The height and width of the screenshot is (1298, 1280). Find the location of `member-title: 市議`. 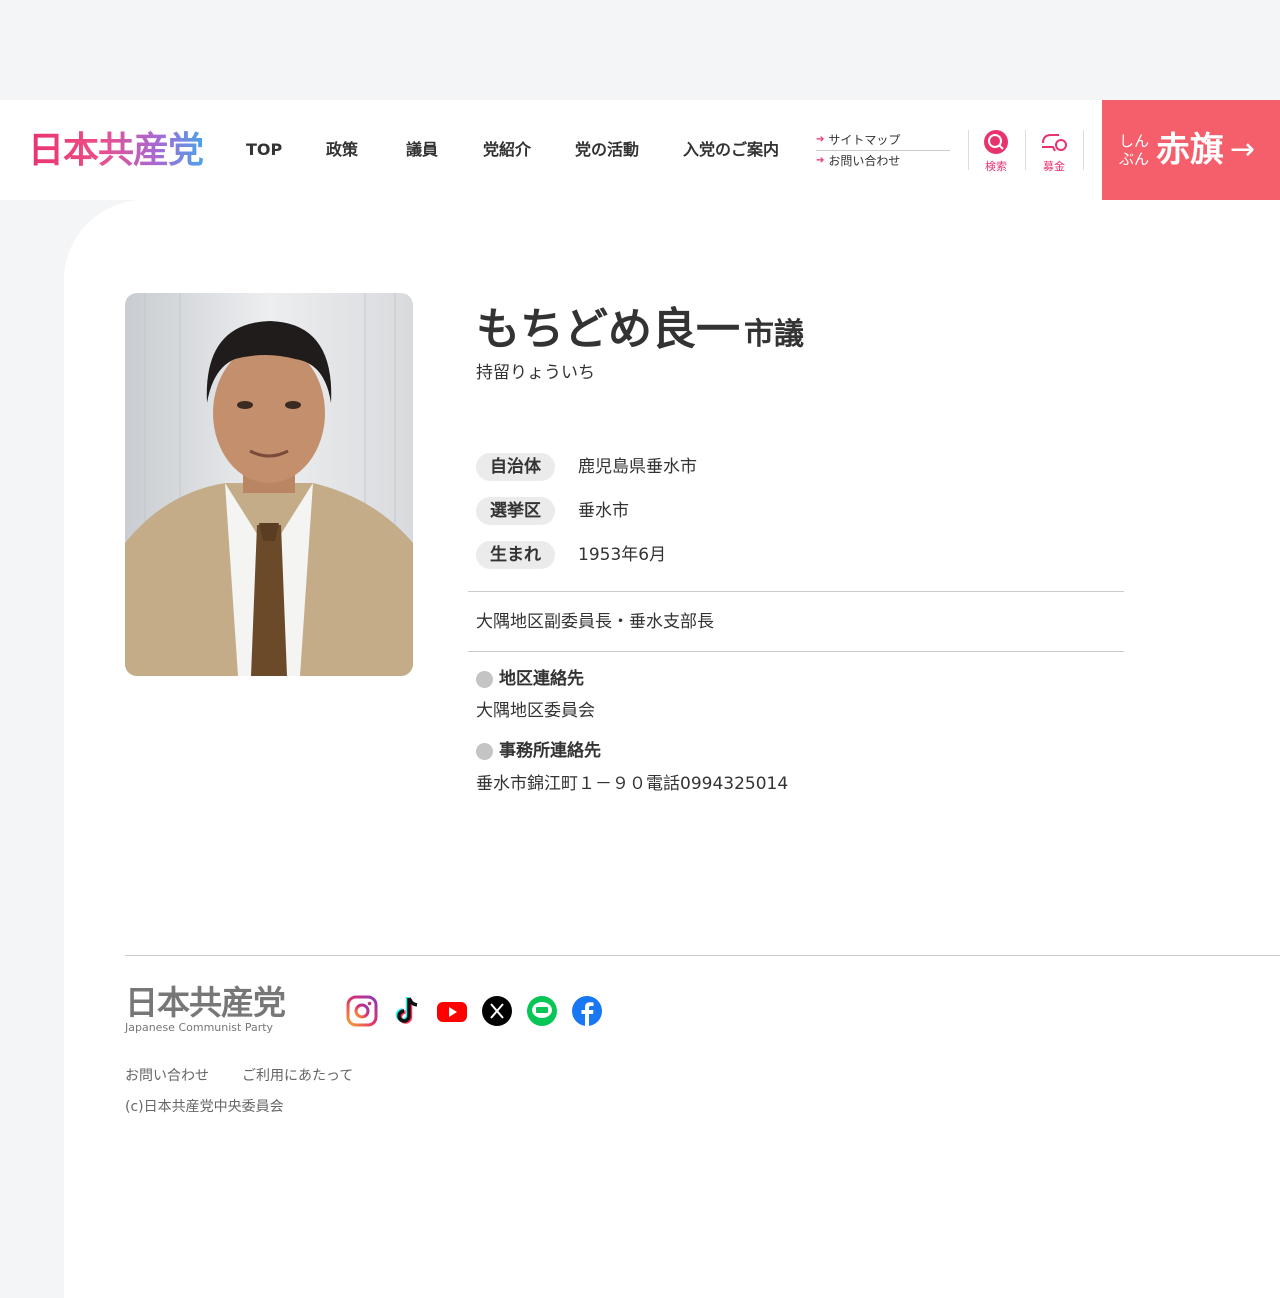

member-title: 市議 is located at coordinates (774, 334).